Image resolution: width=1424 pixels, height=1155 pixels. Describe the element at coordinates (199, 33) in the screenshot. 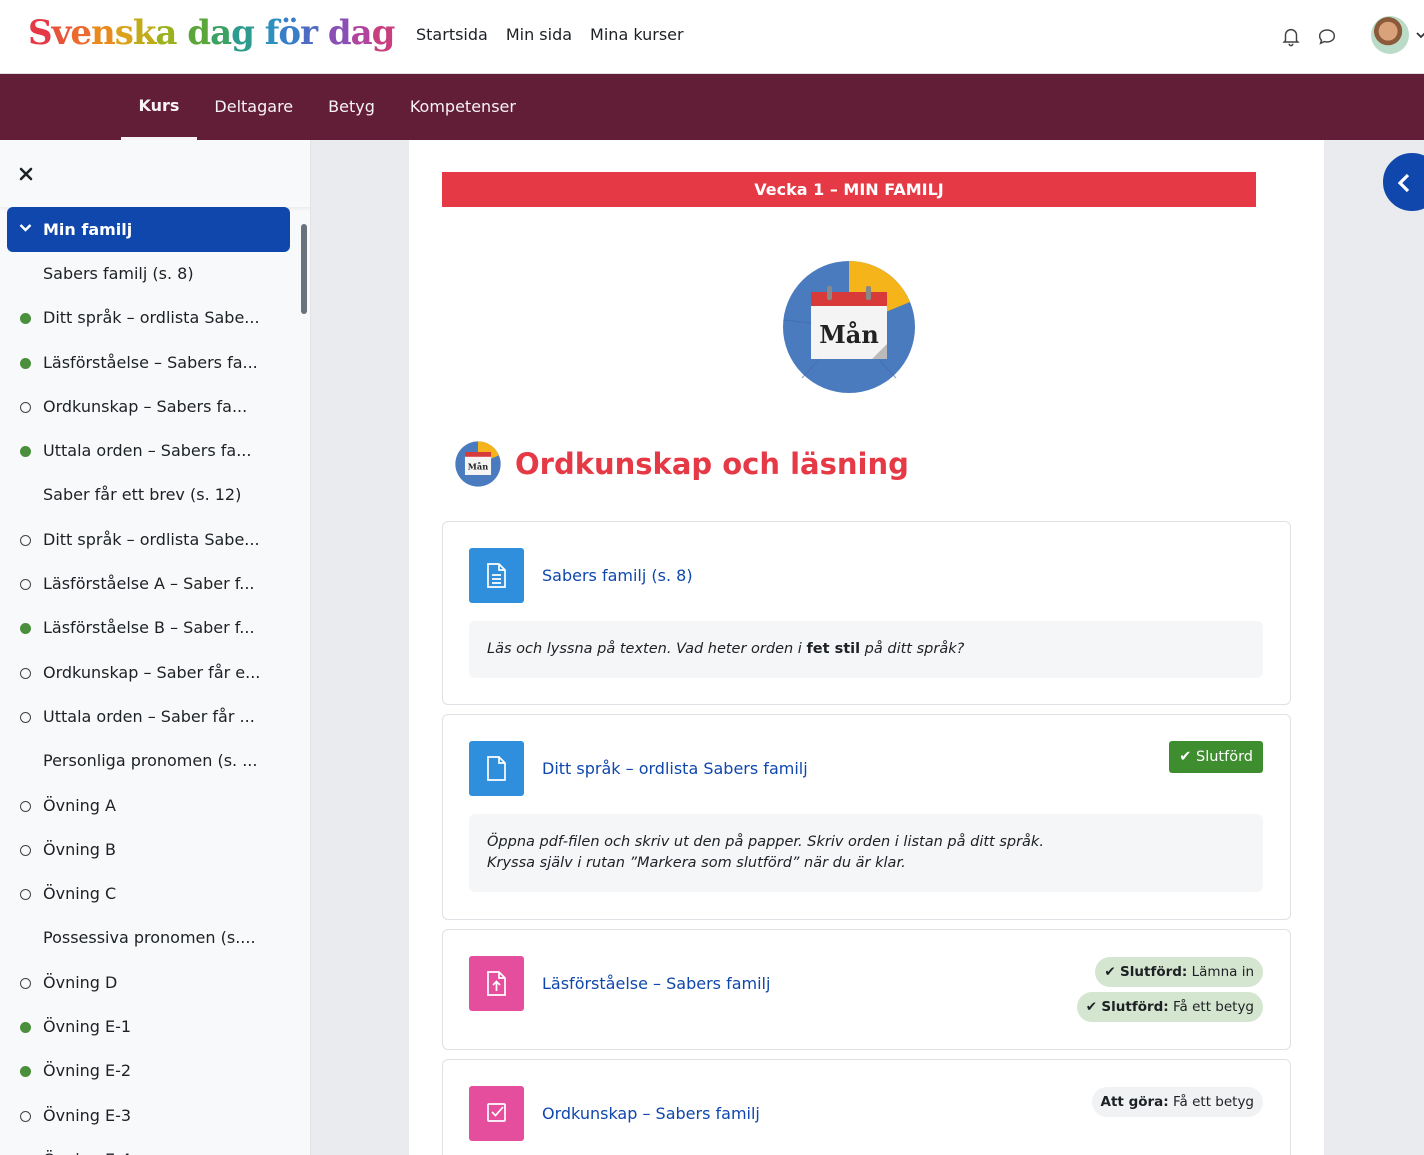

I see `logo-letter: d` at that location.